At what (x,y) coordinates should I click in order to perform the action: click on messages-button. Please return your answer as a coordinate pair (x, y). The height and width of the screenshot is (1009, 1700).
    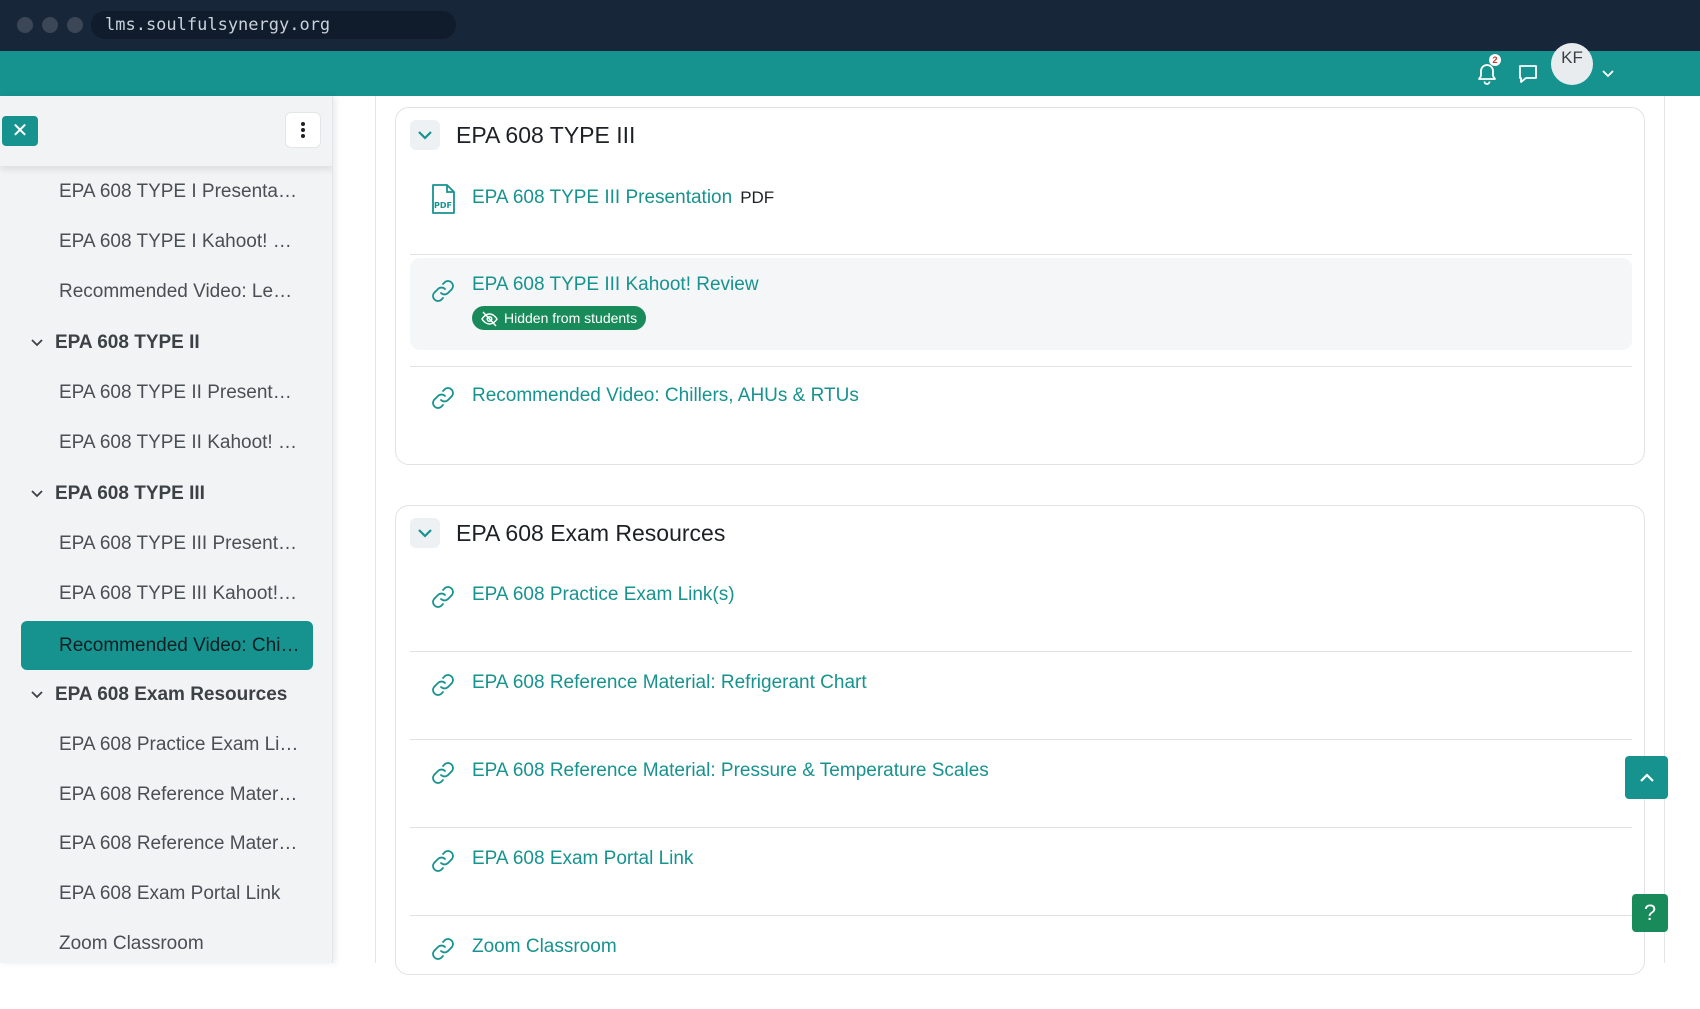
    Looking at the image, I should click on (1528, 73).